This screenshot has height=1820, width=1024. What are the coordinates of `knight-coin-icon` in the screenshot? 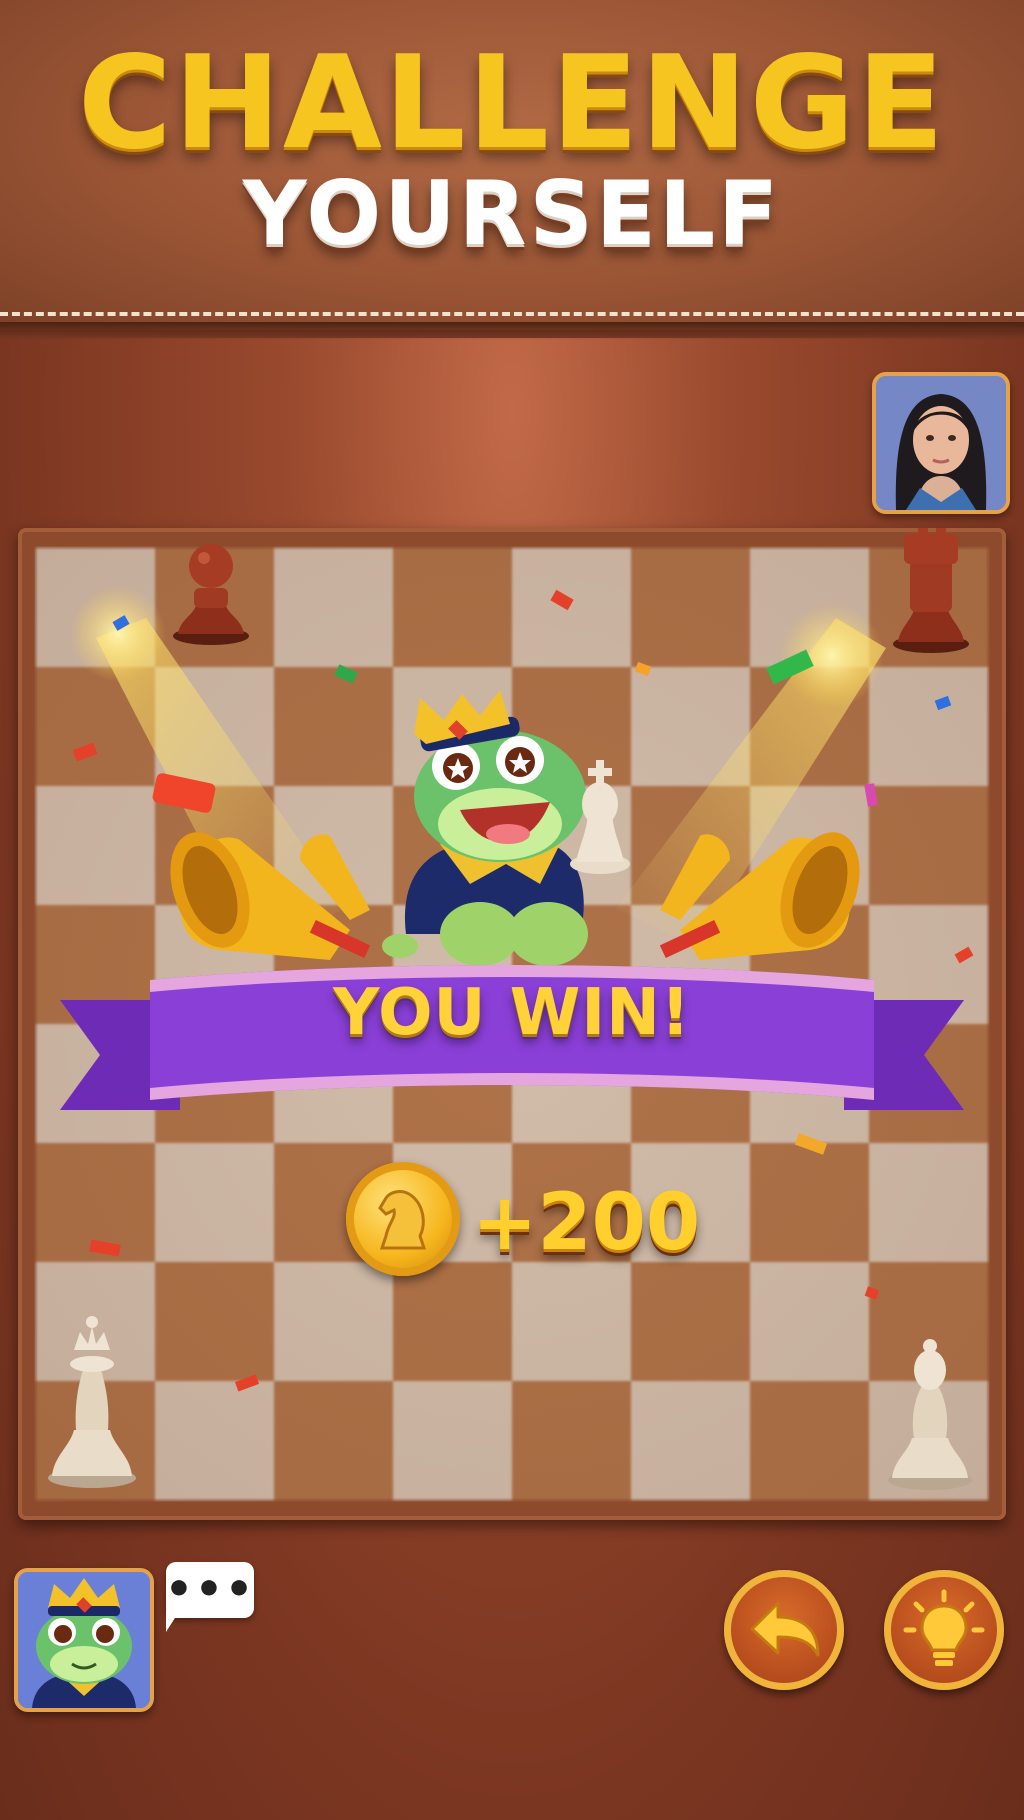 It's located at (403, 1219).